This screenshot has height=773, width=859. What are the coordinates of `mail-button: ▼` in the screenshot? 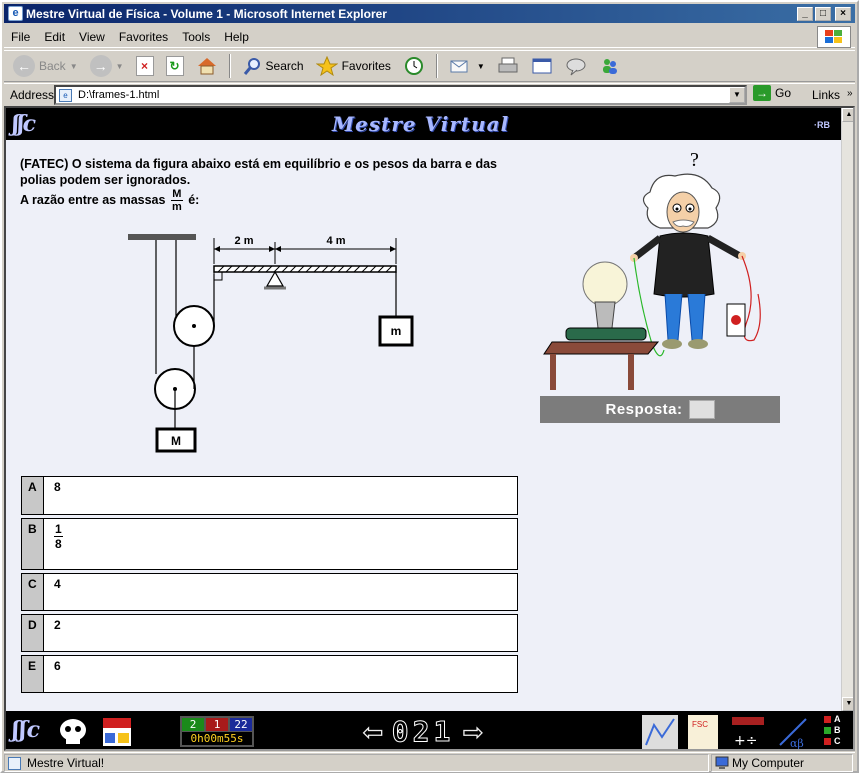 It's located at (467, 66).